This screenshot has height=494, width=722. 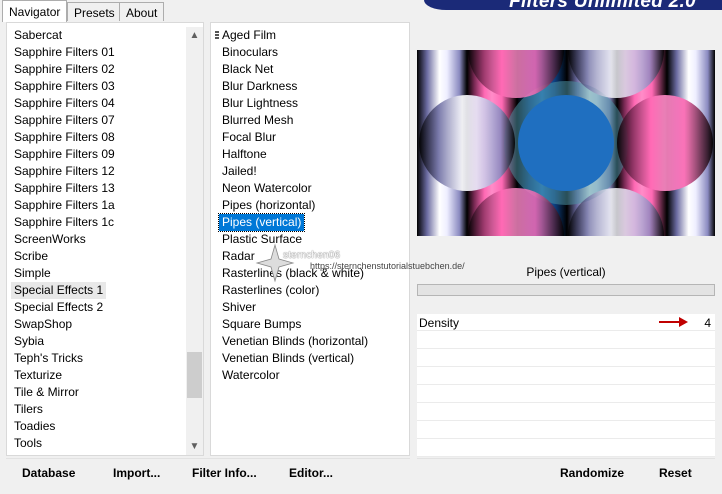 What do you see at coordinates (38, 35) in the screenshot?
I see `category-item: Sabercat` at bounding box center [38, 35].